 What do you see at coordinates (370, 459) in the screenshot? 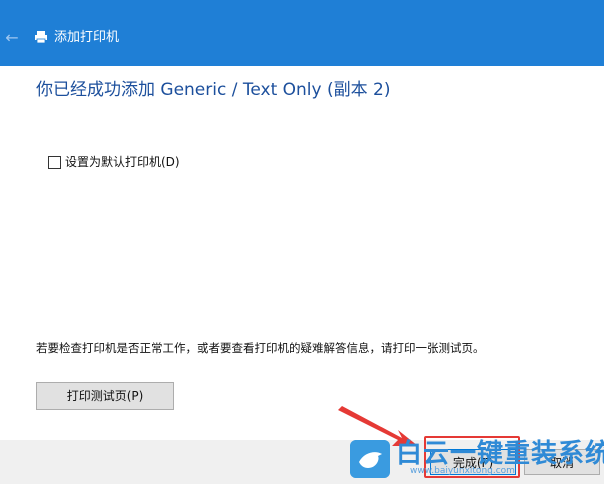
I see `bird-logo-icon` at bounding box center [370, 459].